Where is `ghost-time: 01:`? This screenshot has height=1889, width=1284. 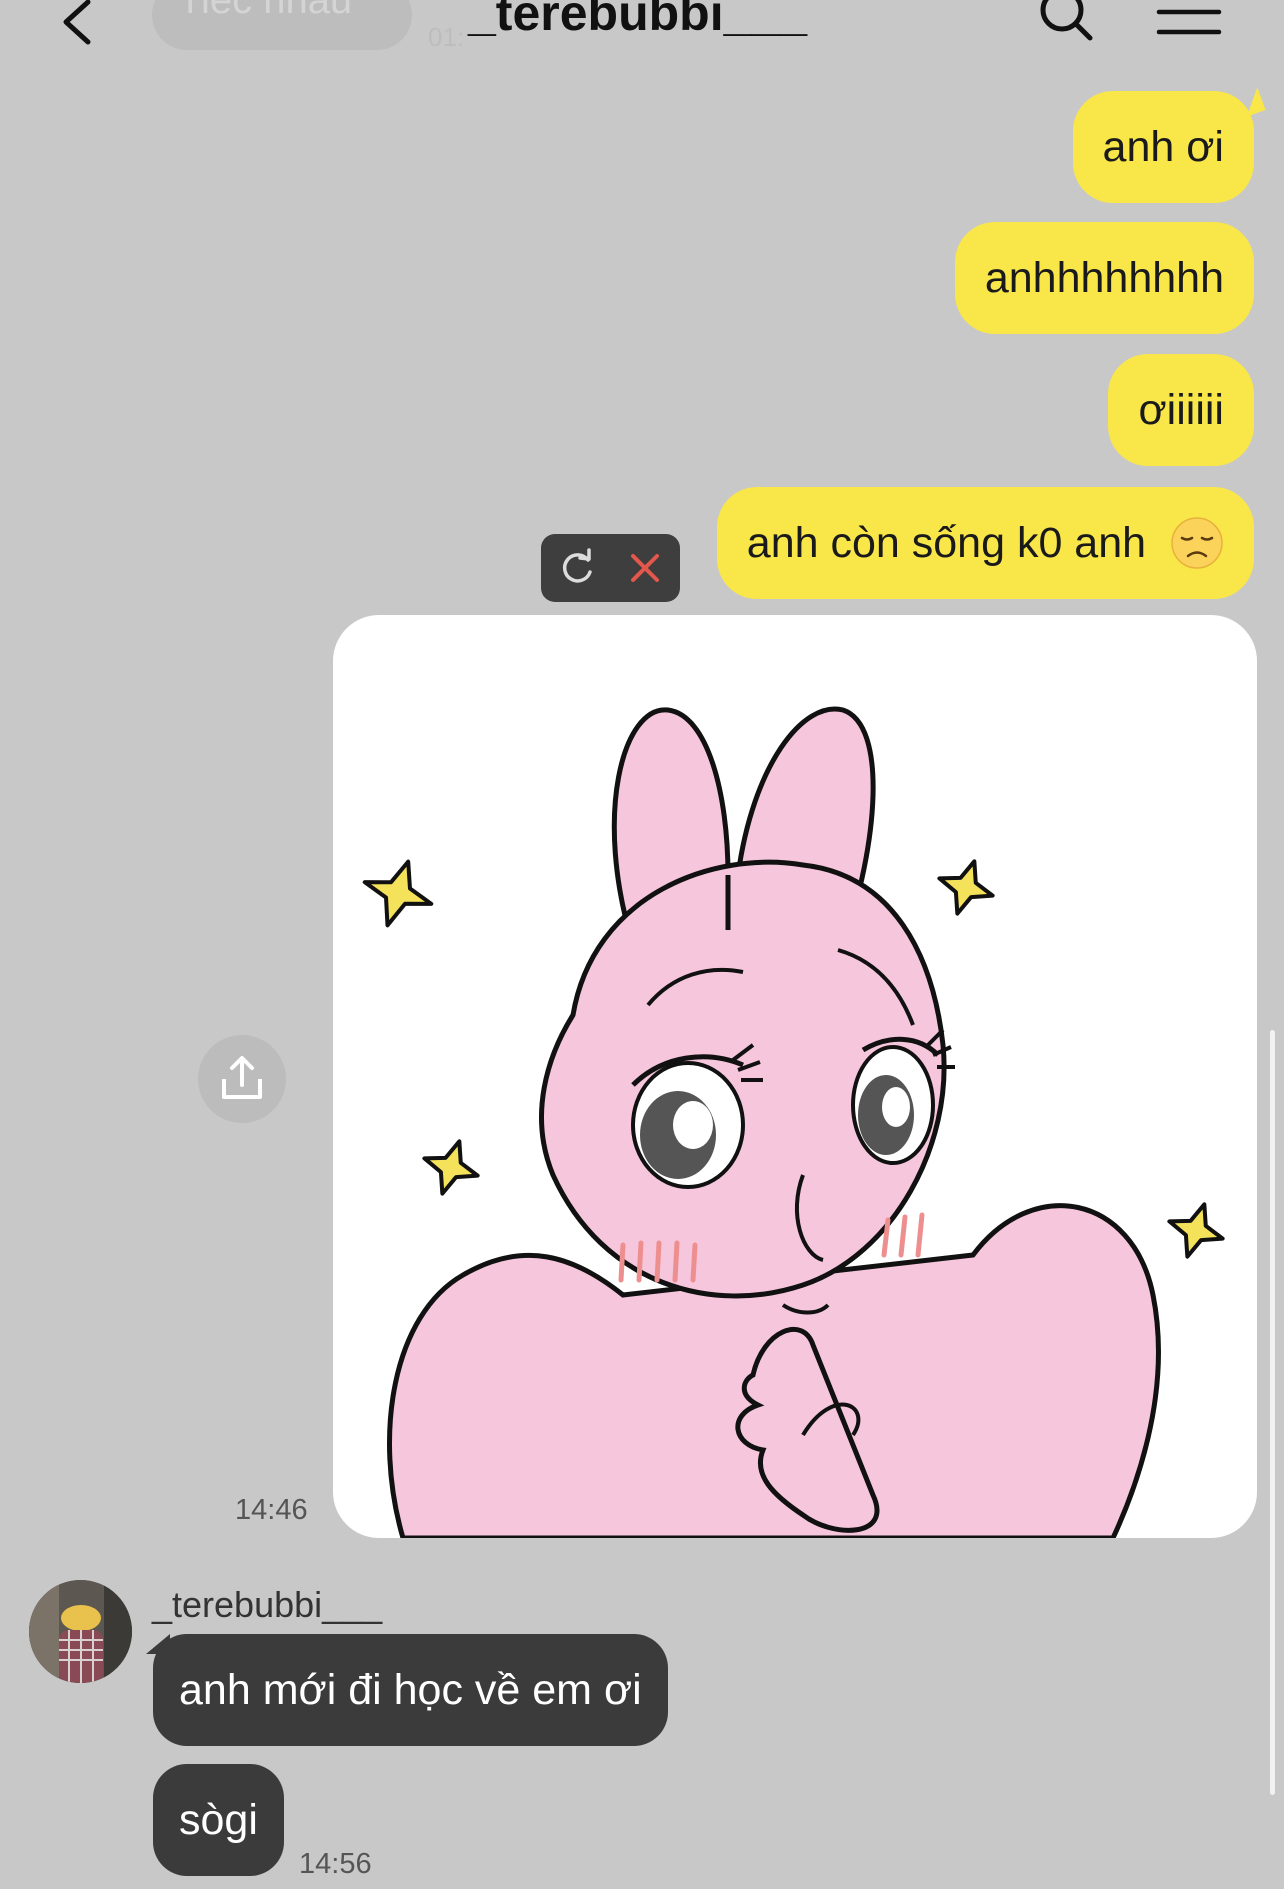
ghost-time: 01: is located at coordinates (446, 37).